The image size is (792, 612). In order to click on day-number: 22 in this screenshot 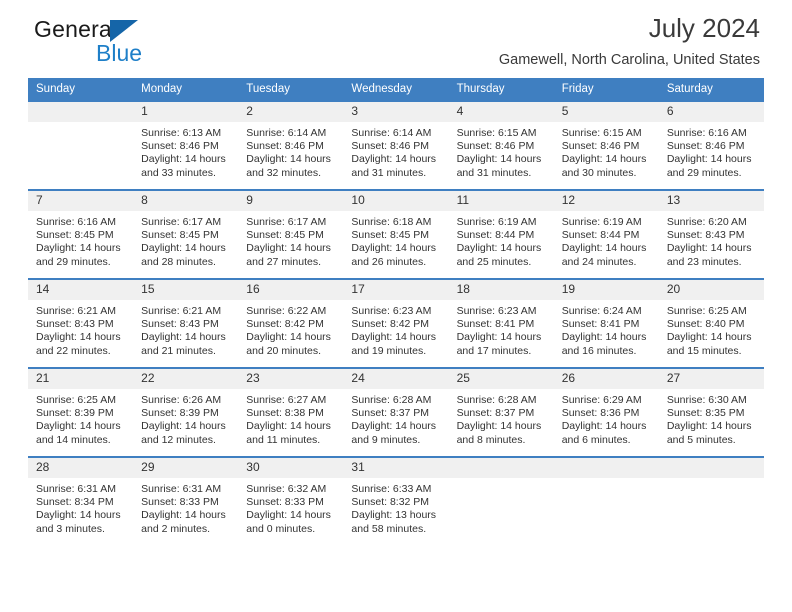, I will do `click(186, 379)`.